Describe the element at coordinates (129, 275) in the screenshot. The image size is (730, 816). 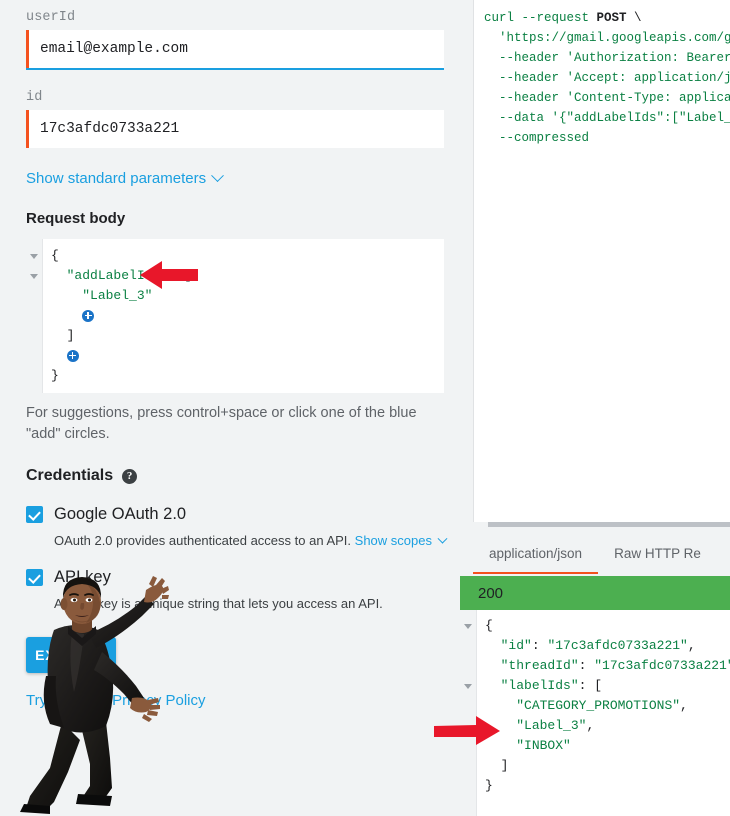
I see `code-line: "addLabelIds": [` at that location.